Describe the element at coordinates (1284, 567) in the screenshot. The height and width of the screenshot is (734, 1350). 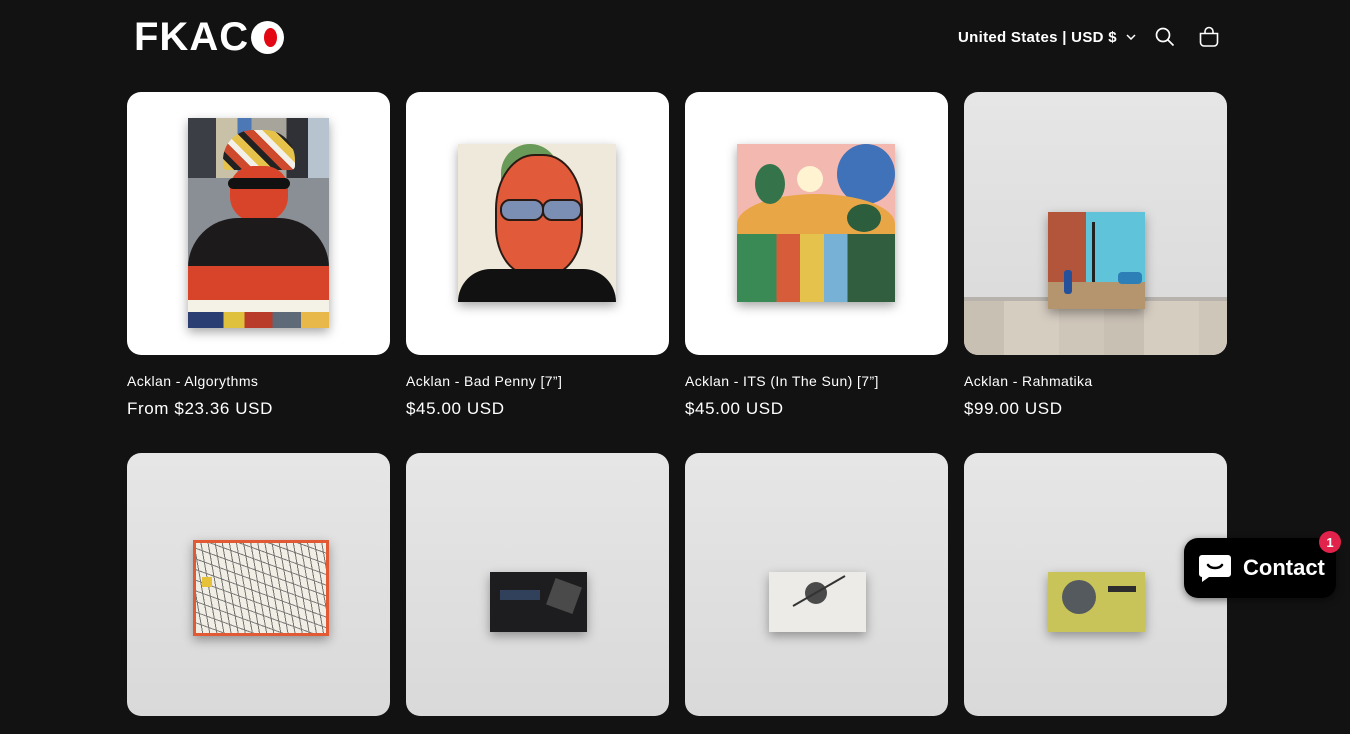
I see `contact-label: Contact` at that location.